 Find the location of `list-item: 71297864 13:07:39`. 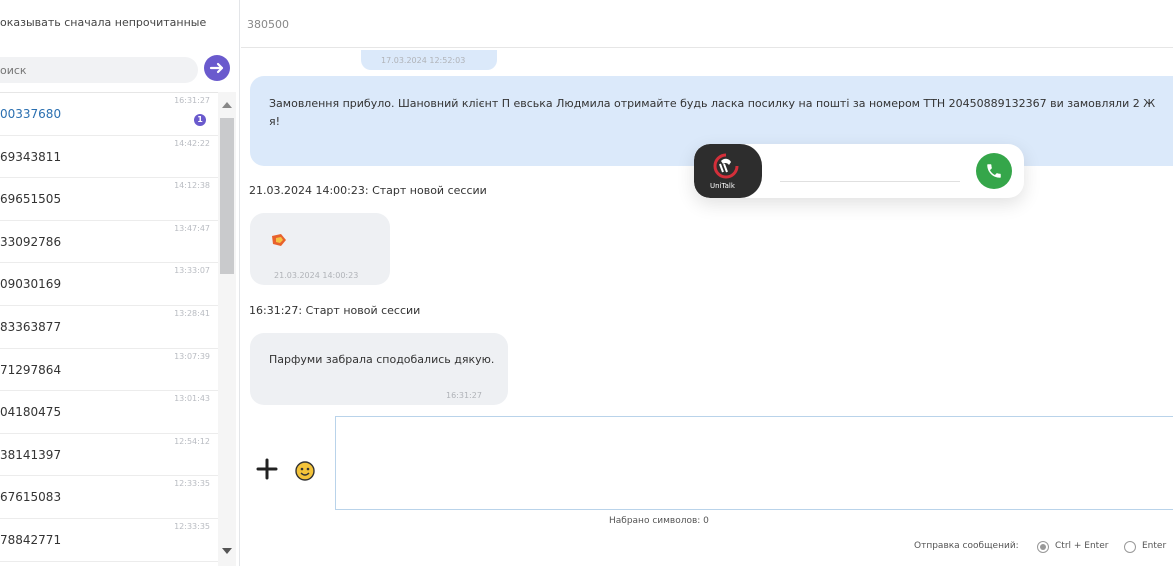

list-item: 71297864 13:07:39 is located at coordinates (109, 370).